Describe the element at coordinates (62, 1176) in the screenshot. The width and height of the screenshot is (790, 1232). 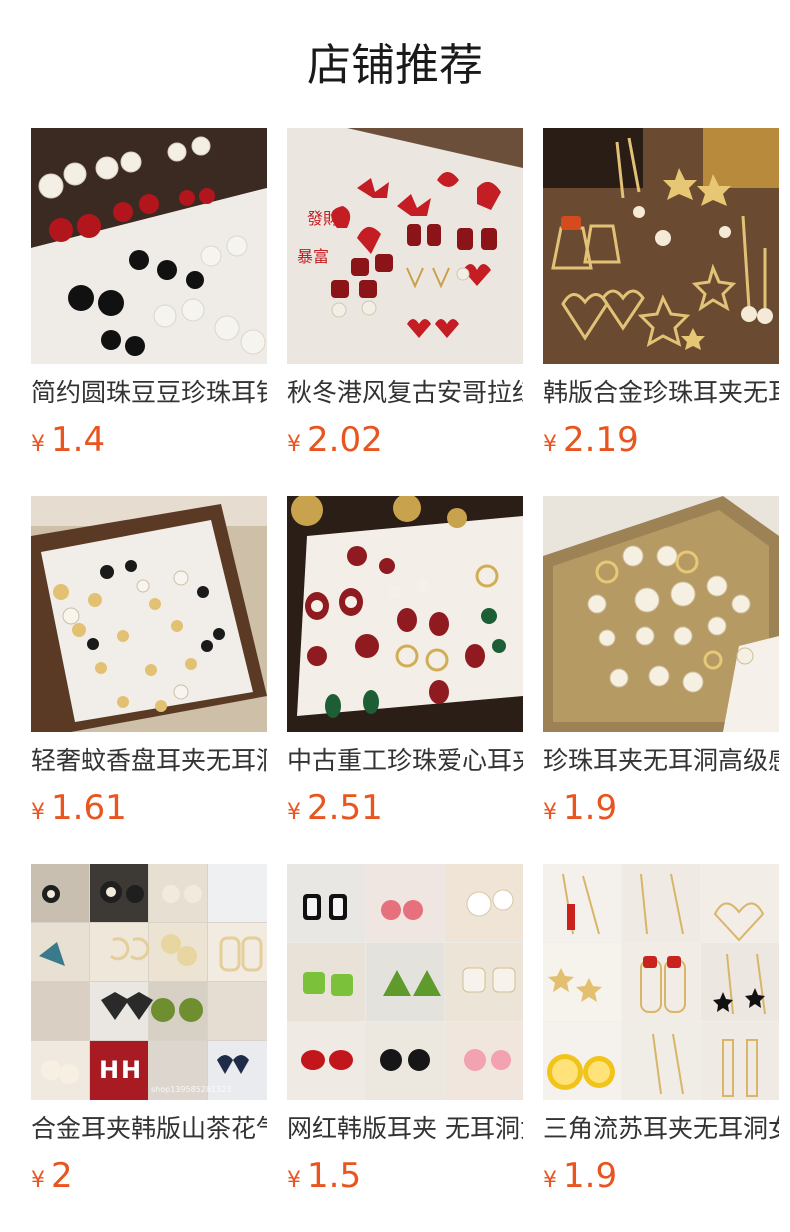
I see `price-value: 2` at that location.